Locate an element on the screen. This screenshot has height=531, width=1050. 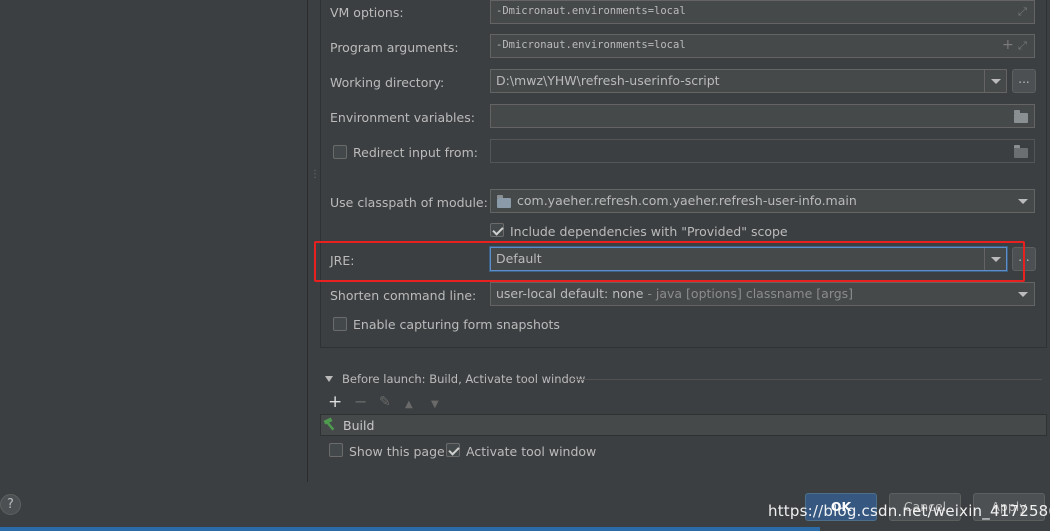
vm-options-label: VM options: is located at coordinates (367, 12).